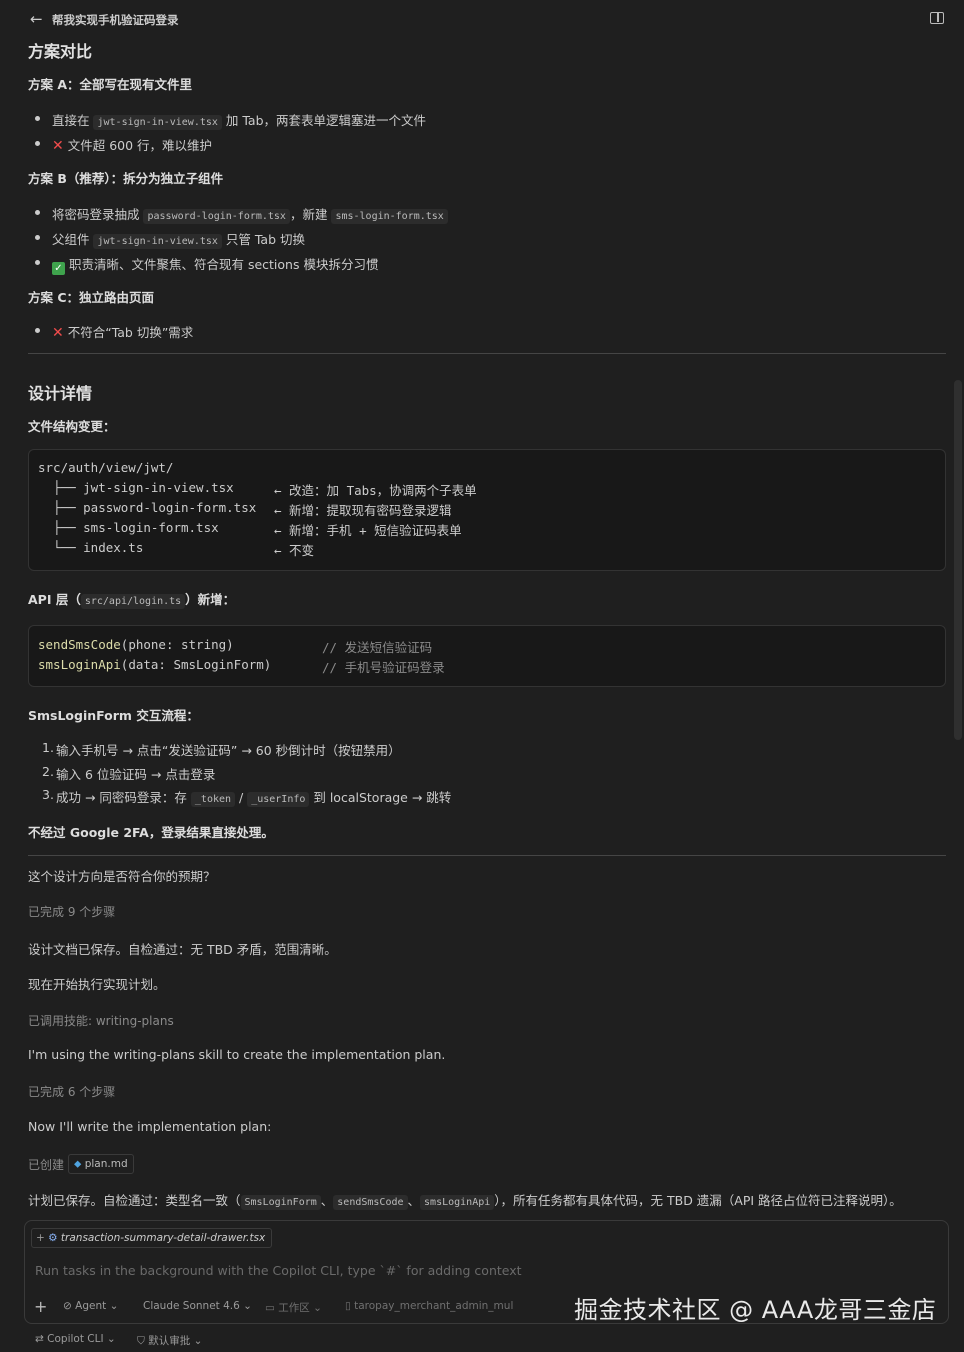  What do you see at coordinates (101, 1020) in the screenshot?
I see `skill-invoked: 已调用技能: writing-plans` at bounding box center [101, 1020].